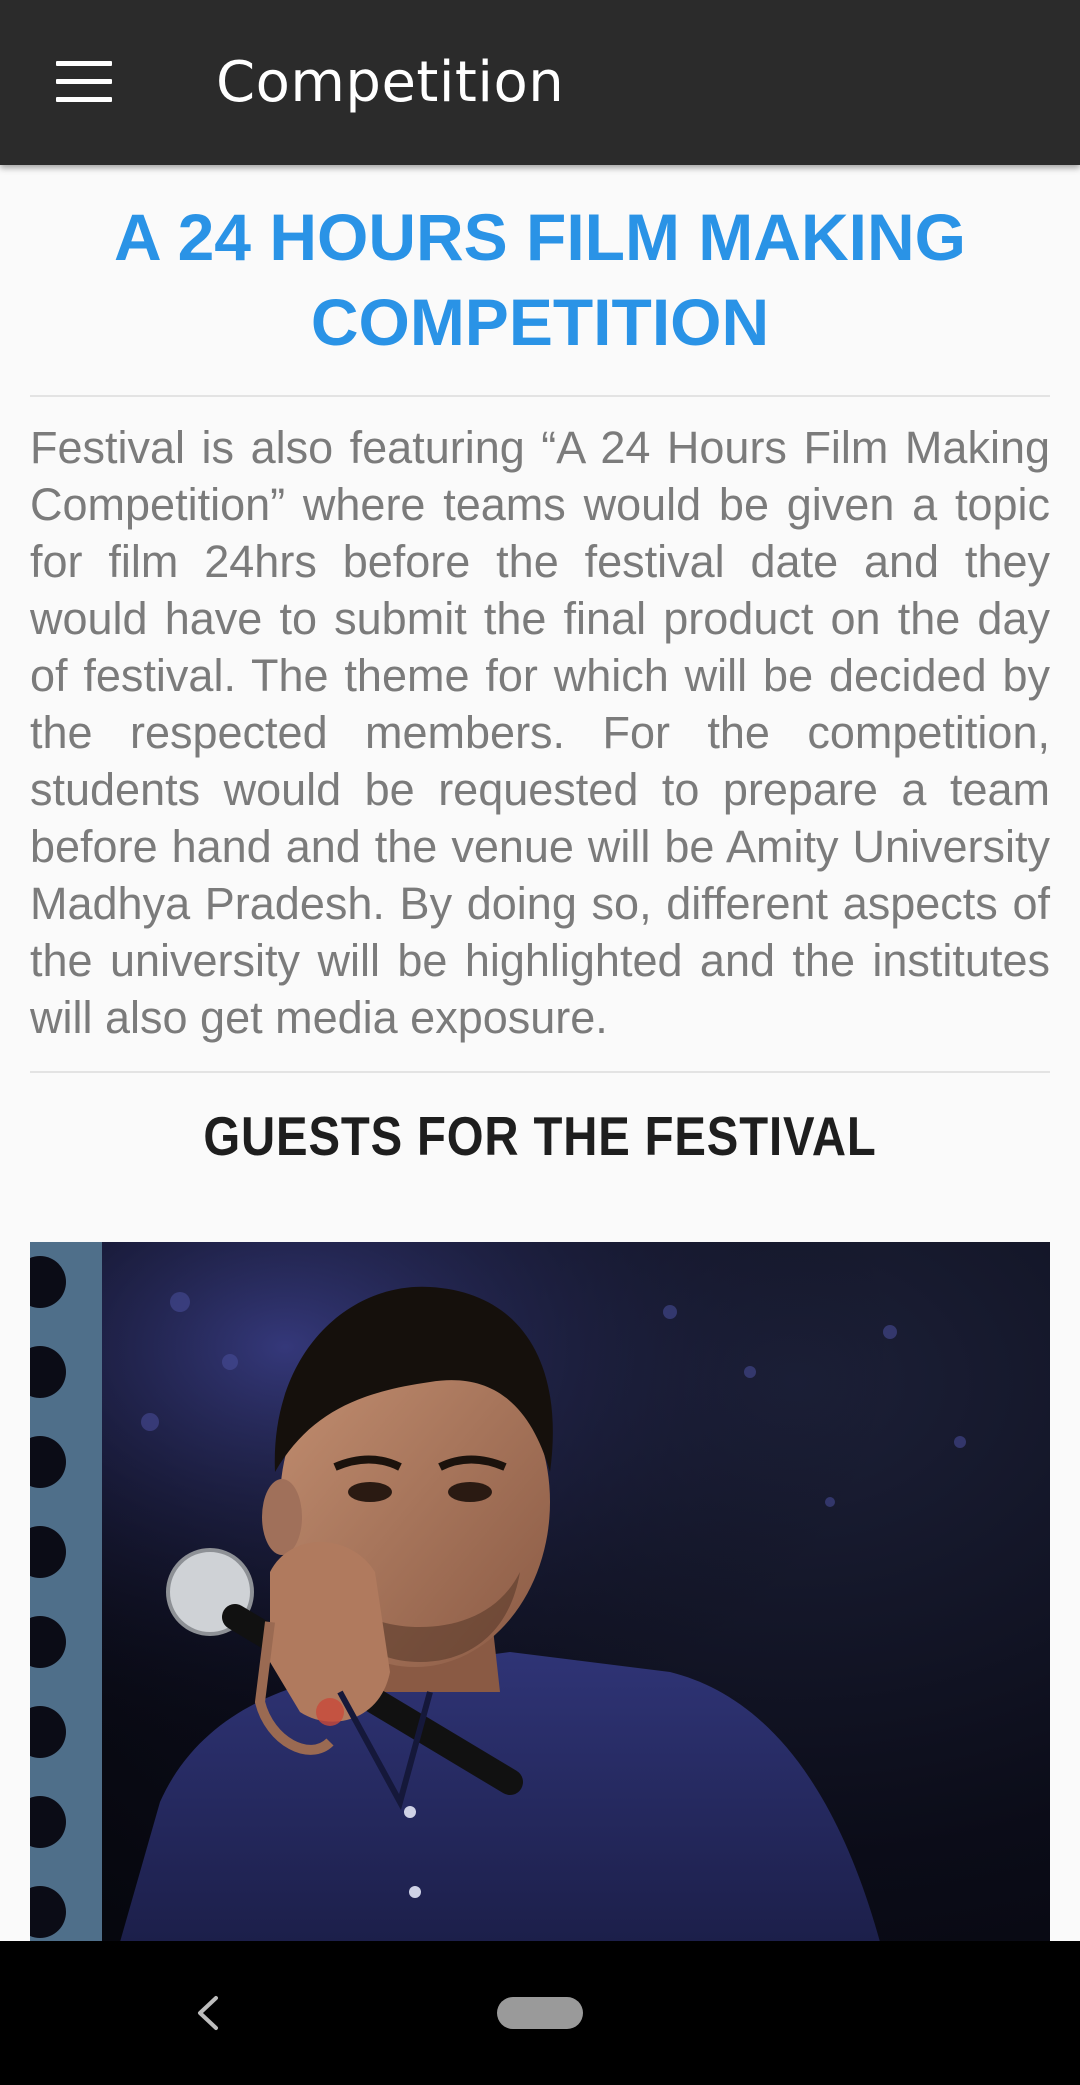 The height and width of the screenshot is (2085, 1080). I want to click on competition-heading: A 24 HOURS FILM MAKING COMPETITION, so click(540, 279).